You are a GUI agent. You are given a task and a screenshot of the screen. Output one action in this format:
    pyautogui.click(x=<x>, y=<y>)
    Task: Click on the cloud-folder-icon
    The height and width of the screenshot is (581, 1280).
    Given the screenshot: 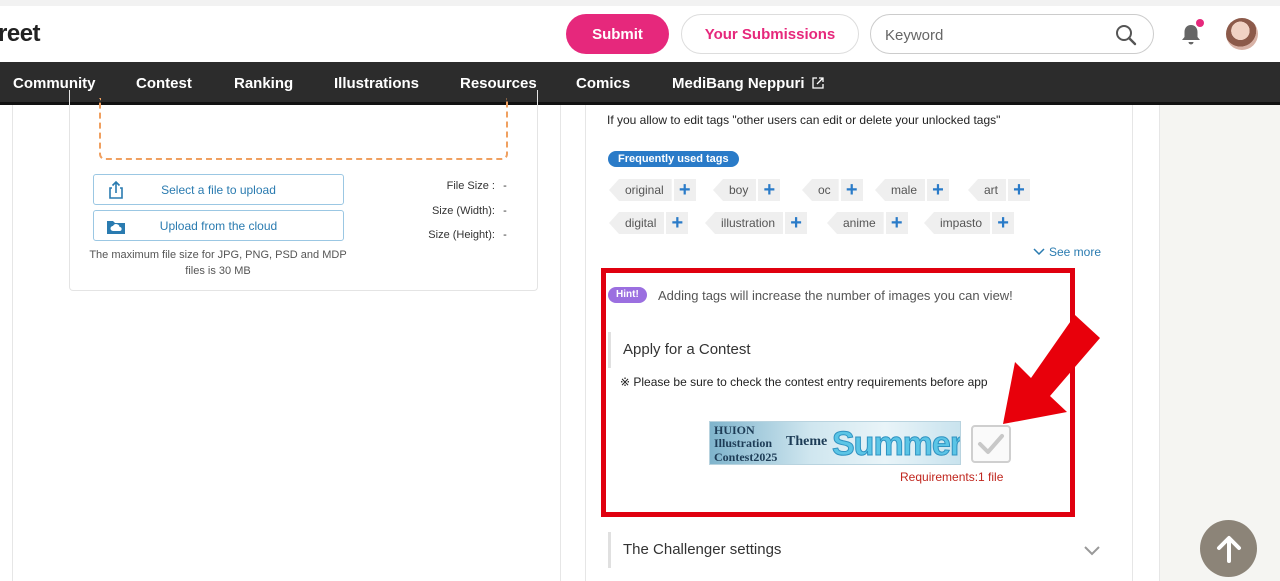 What is the action you would take?
    pyautogui.click(x=116, y=227)
    